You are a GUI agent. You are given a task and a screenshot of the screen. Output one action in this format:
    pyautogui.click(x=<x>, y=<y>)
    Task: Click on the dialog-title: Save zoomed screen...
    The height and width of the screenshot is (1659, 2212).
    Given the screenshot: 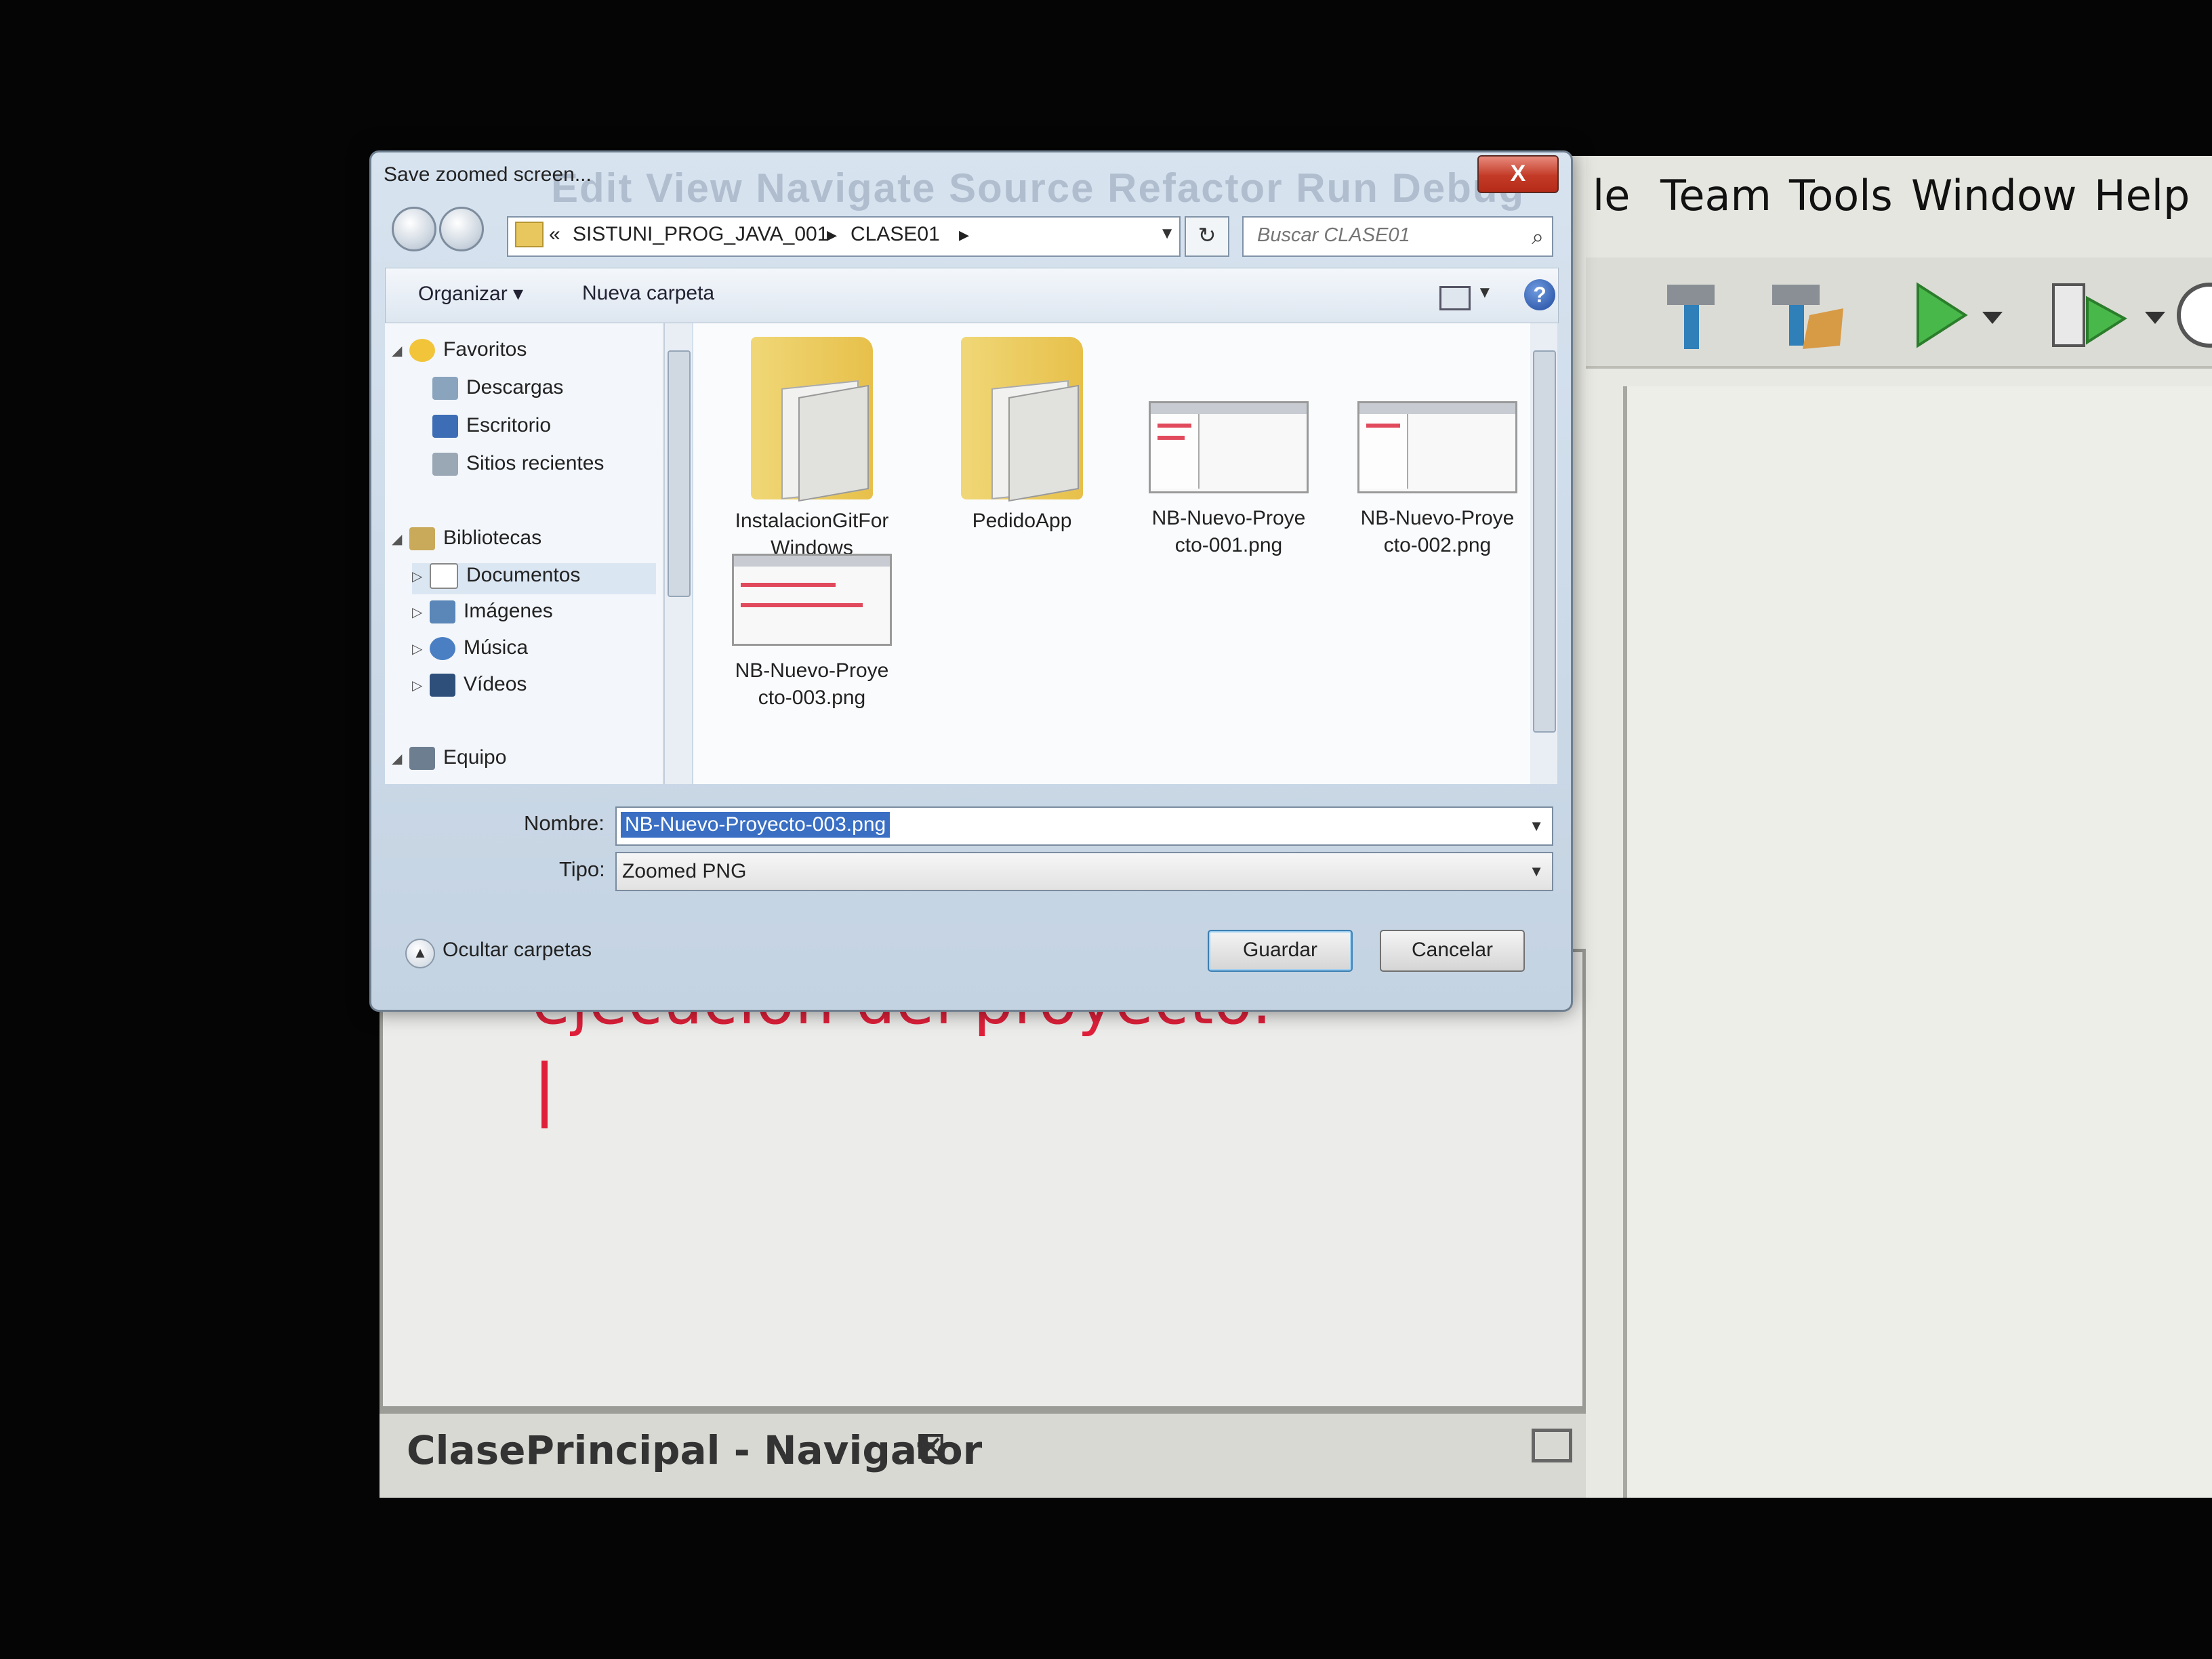 What is the action you would take?
    pyautogui.click(x=488, y=175)
    